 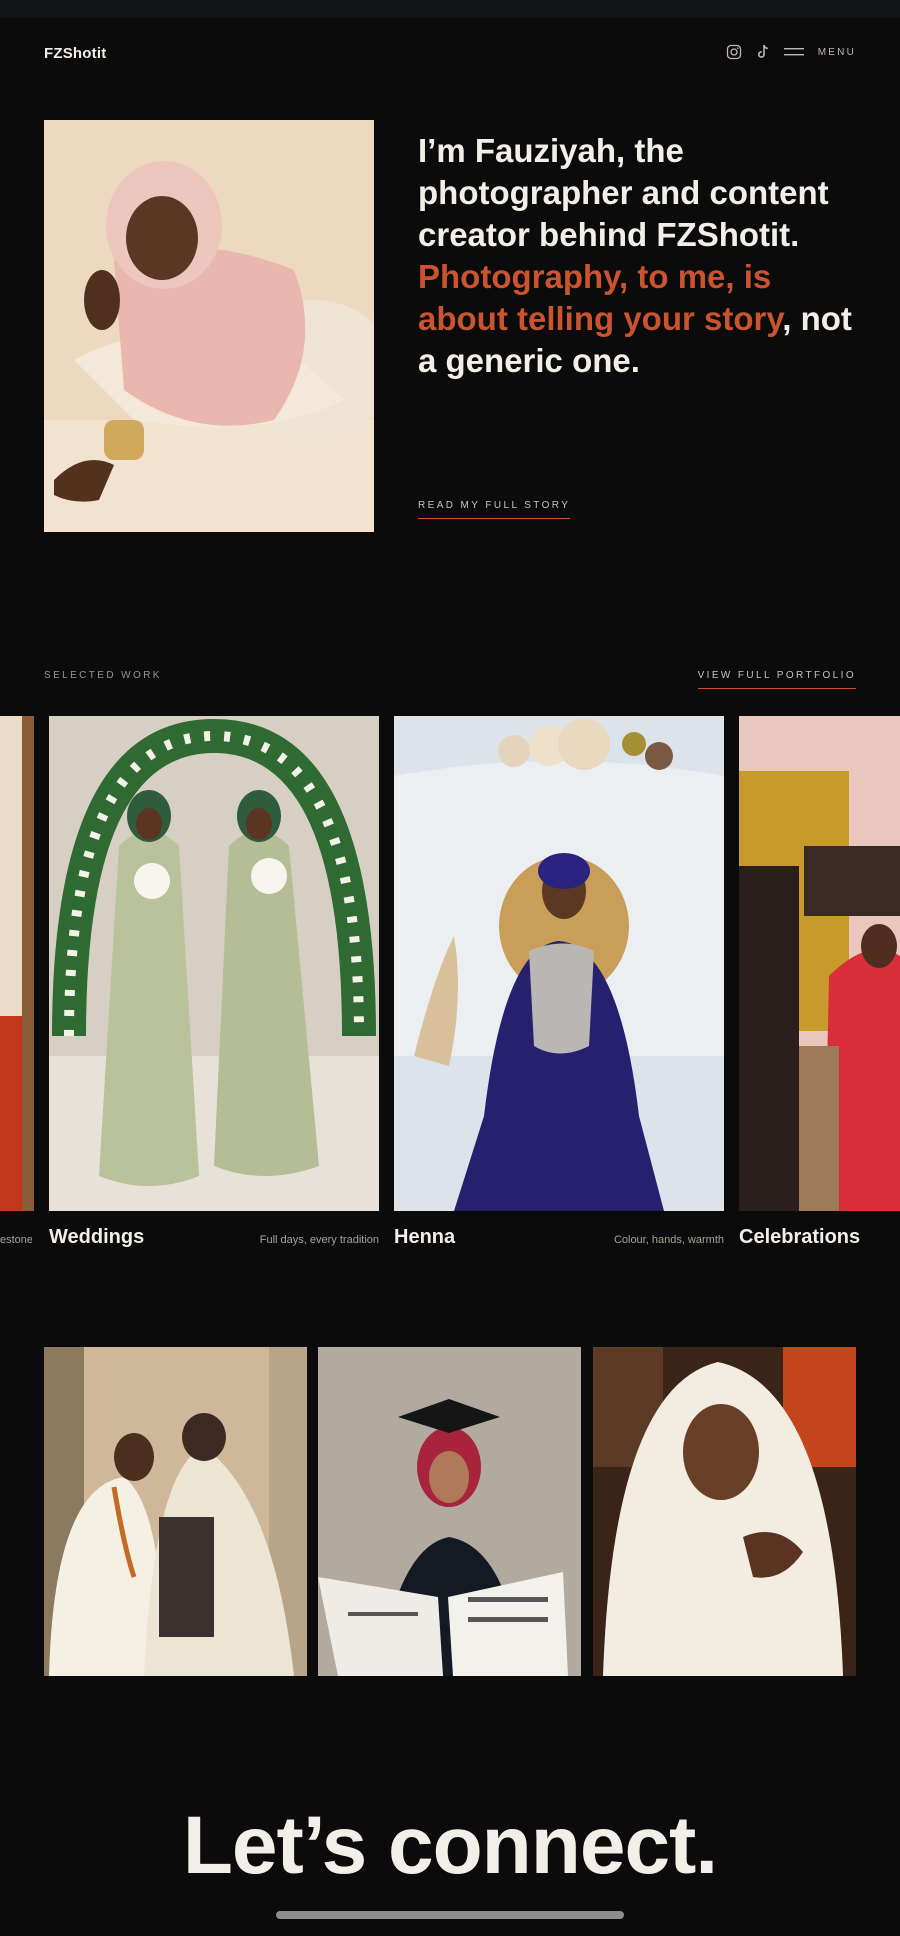 I want to click on card-subtitle-henna: Colour, hands, warmth, so click(x=668, y=1240).